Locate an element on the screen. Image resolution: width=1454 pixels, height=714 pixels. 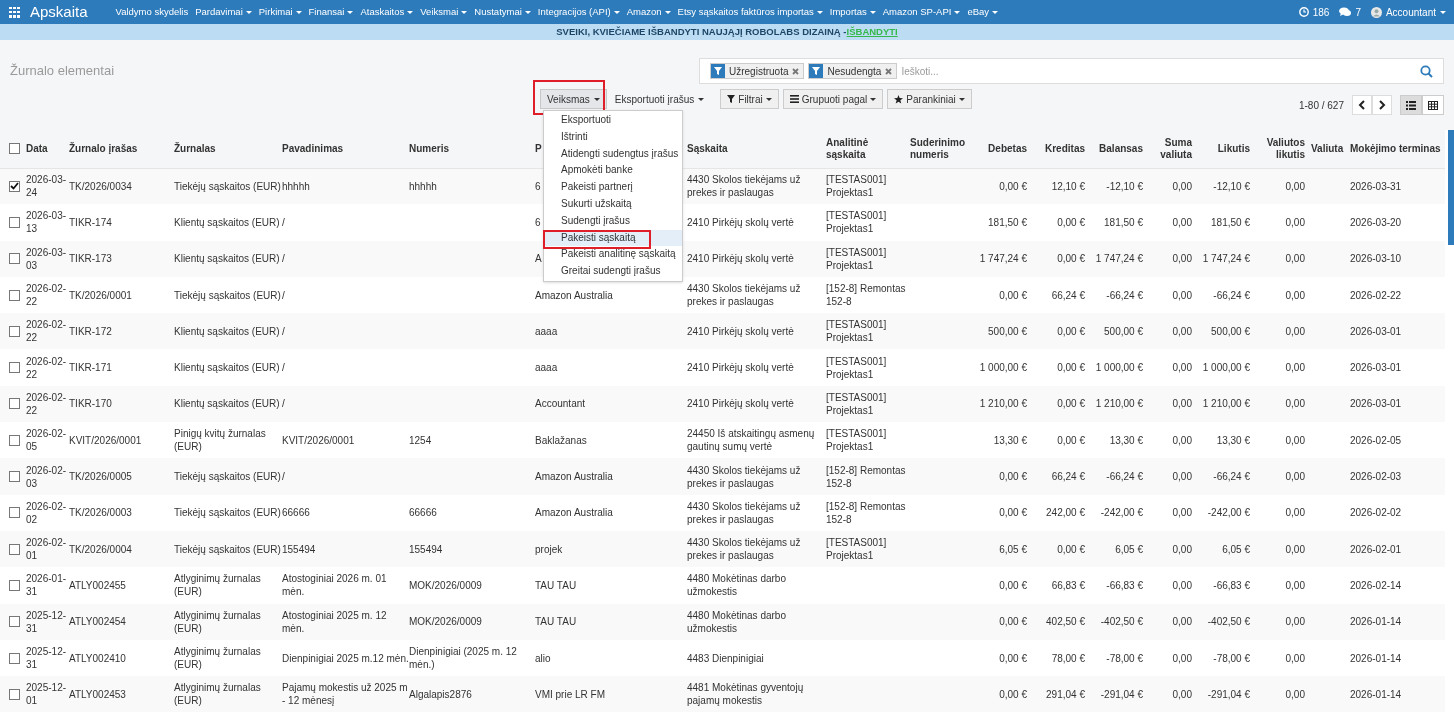
menu-item: Ištrinti is located at coordinates (574, 137).